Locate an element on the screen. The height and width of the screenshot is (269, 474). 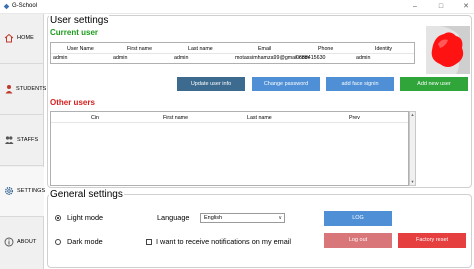
info-icon is located at coordinates (9, 242).